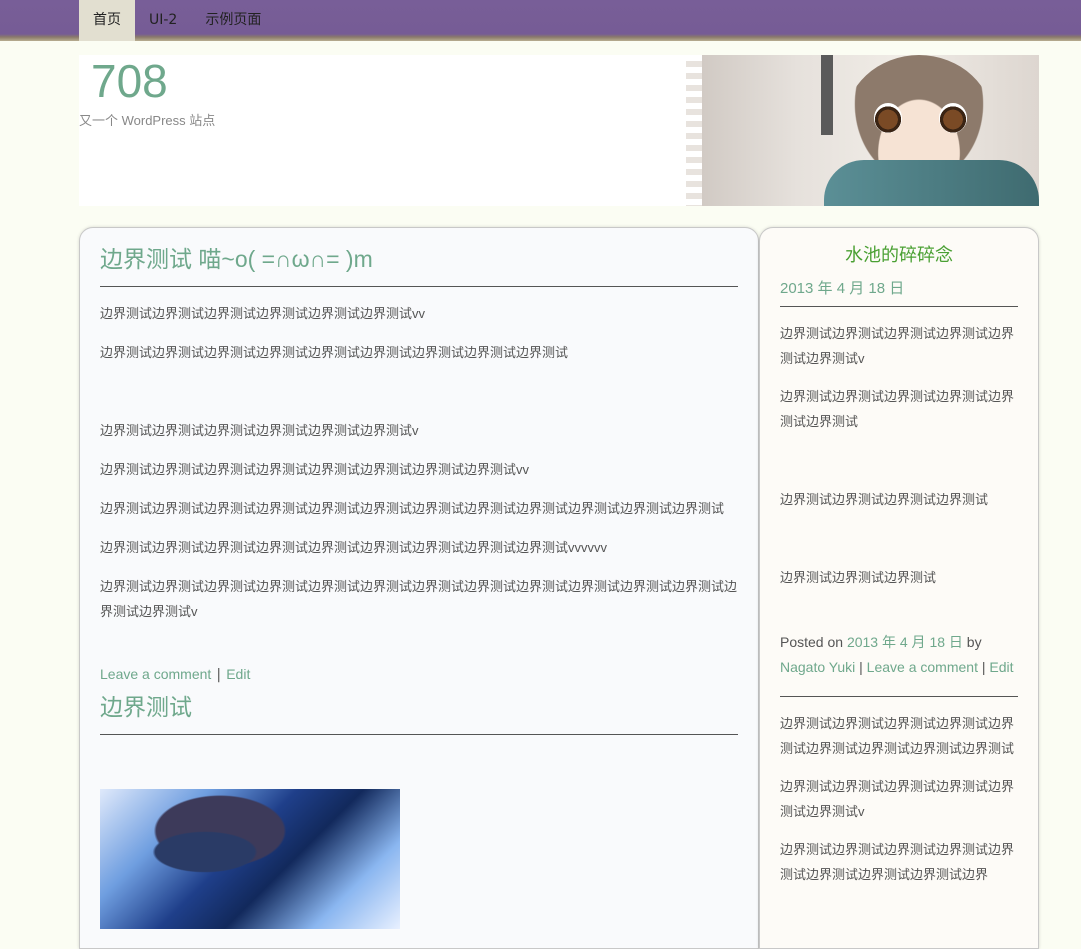 This screenshot has width=1081, height=949. I want to click on nav-item-sample-page: 示例页面, so click(233, 20).